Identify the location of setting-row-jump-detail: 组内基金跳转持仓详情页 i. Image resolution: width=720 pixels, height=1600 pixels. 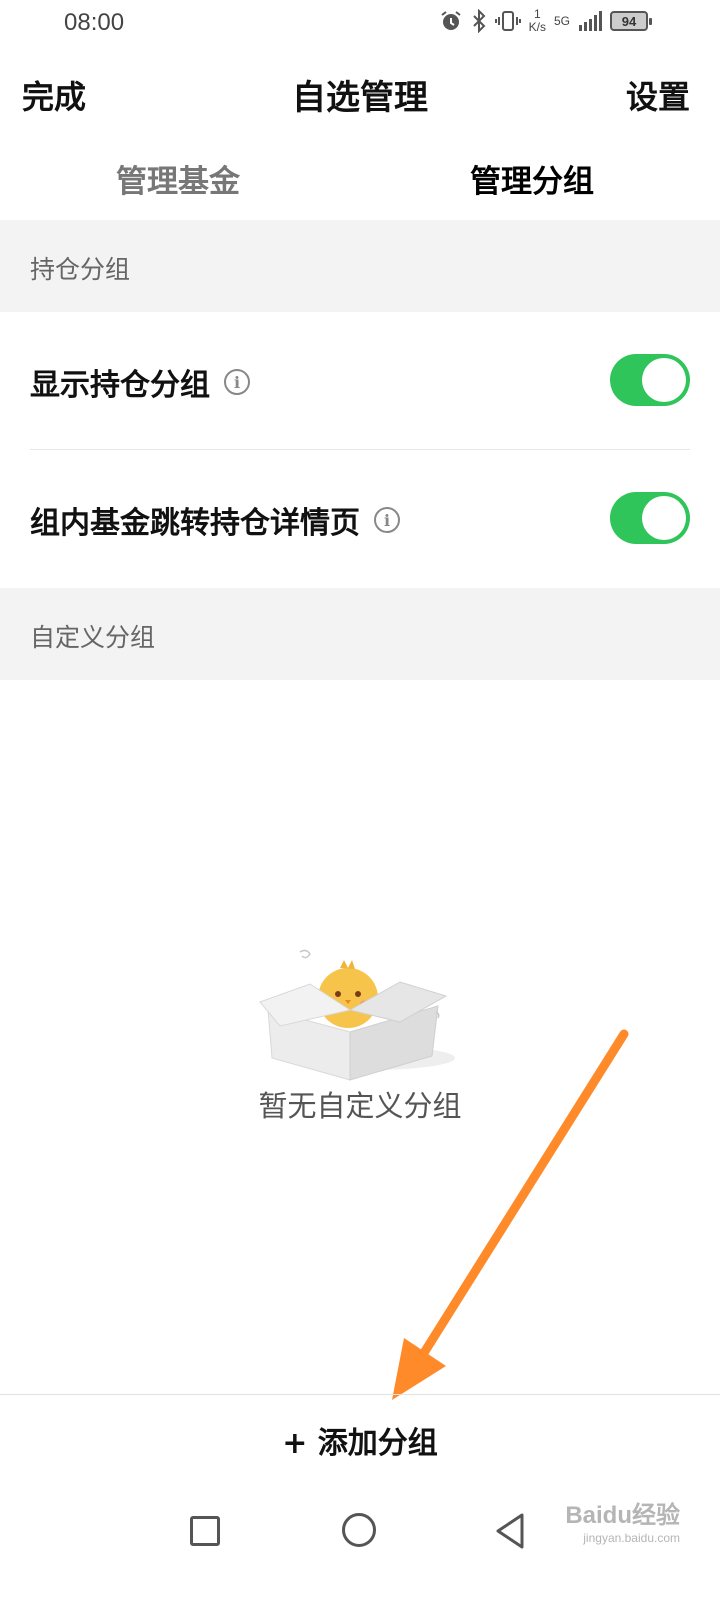
(360, 519).